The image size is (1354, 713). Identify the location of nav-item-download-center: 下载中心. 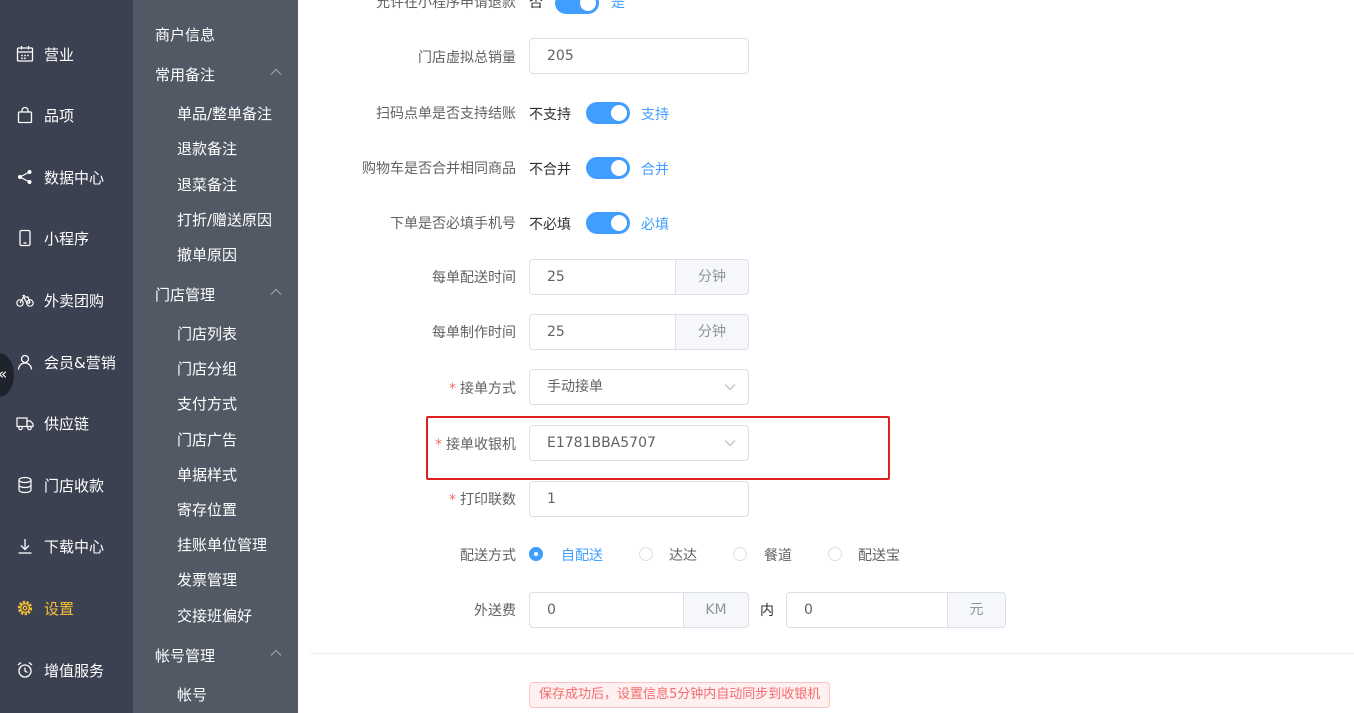
(66, 546).